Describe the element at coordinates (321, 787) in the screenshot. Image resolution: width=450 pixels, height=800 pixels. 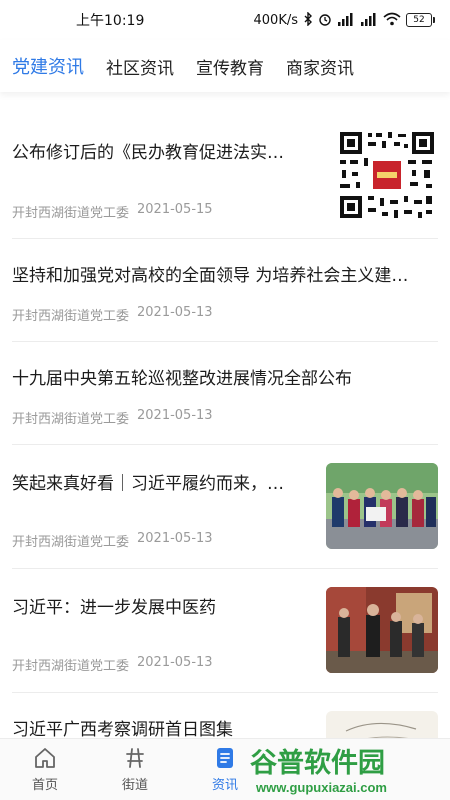
I see `watermark-url: www.gupuxiazai.com` at that location.